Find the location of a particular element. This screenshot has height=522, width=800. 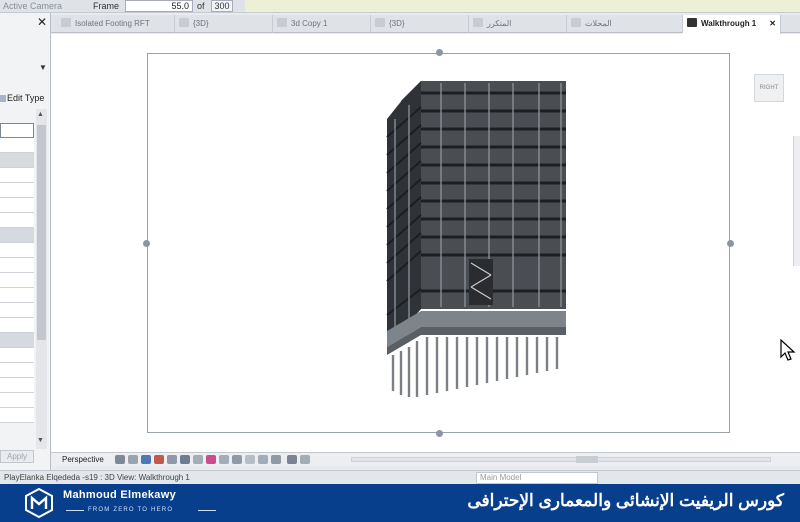

sun-path-icon is located at coordinates (159, 459).